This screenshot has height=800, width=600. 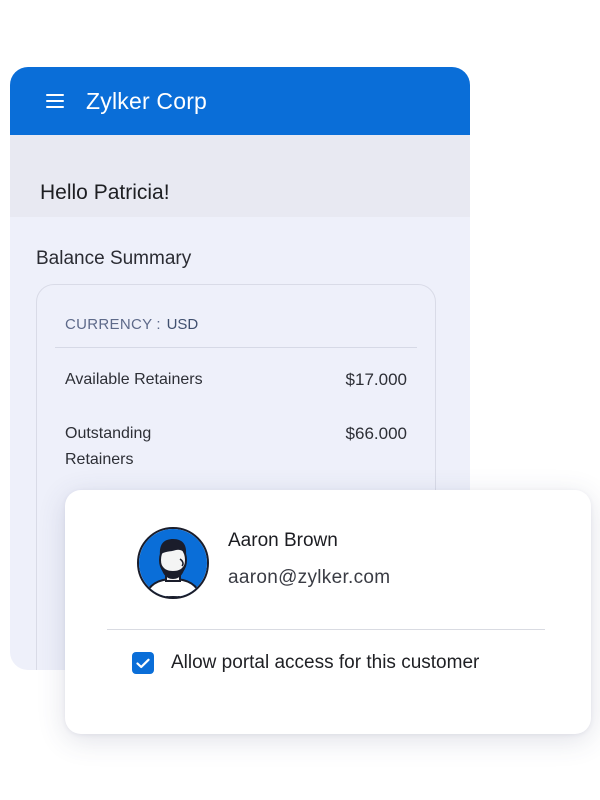 What do you see at coordinates (240, 101) in the screenshot?
I see `app-header: Zylker Corp` at bounding box center [240, 101].